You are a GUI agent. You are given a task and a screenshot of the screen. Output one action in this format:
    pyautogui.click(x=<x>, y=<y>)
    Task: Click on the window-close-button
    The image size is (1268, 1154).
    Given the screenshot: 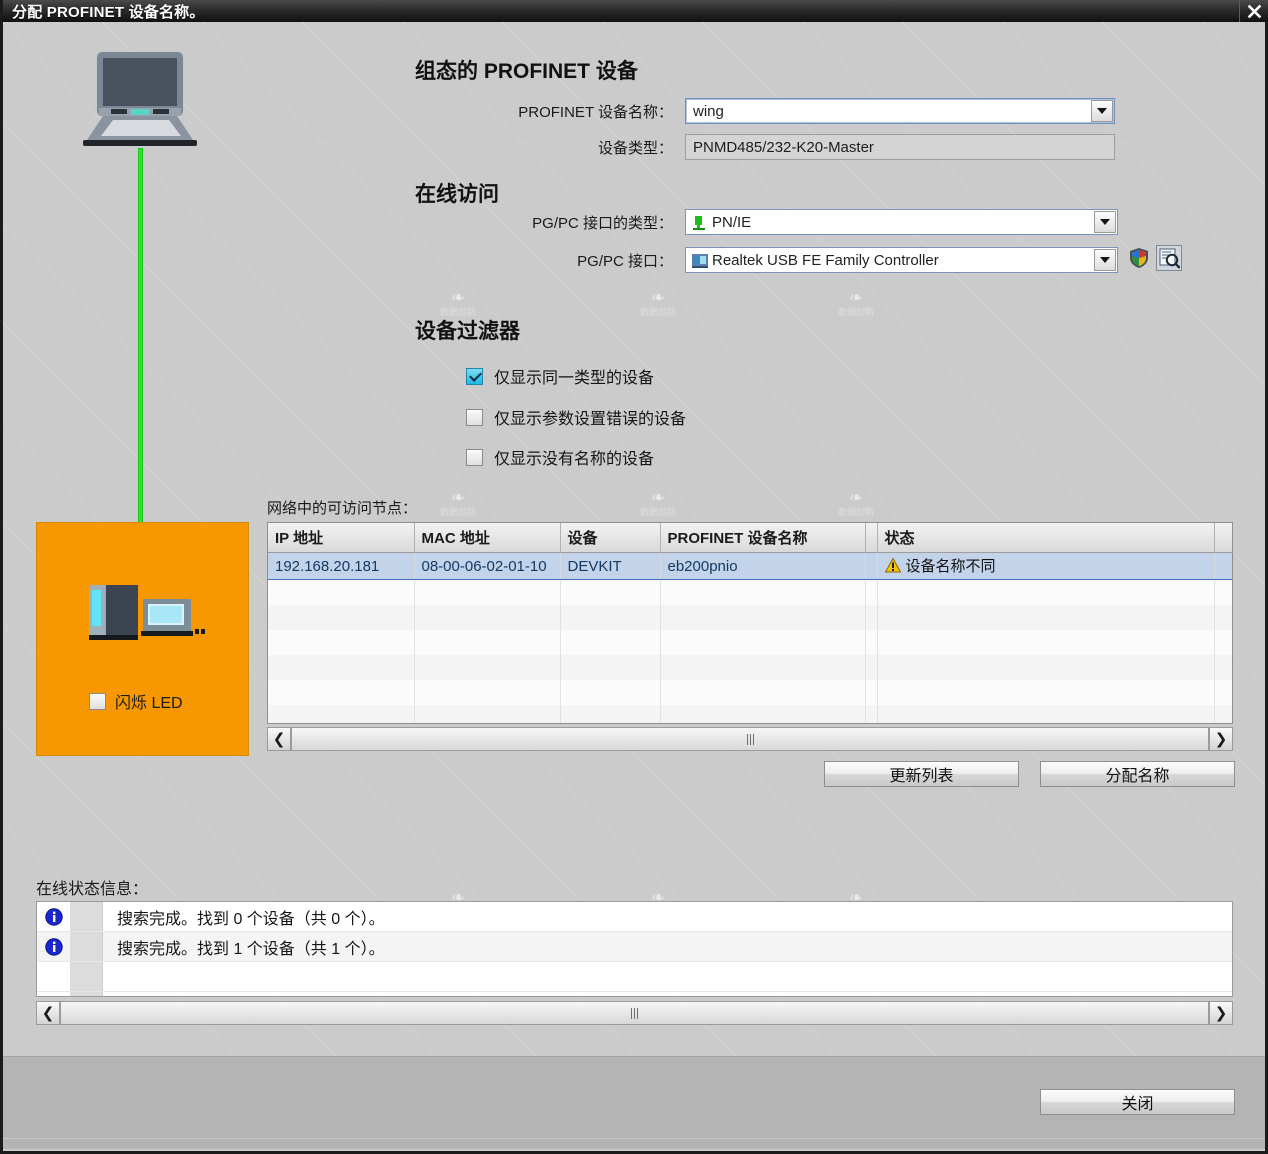 What is the action you would take?
    pyautogui.click(x=1253, y=11)
    